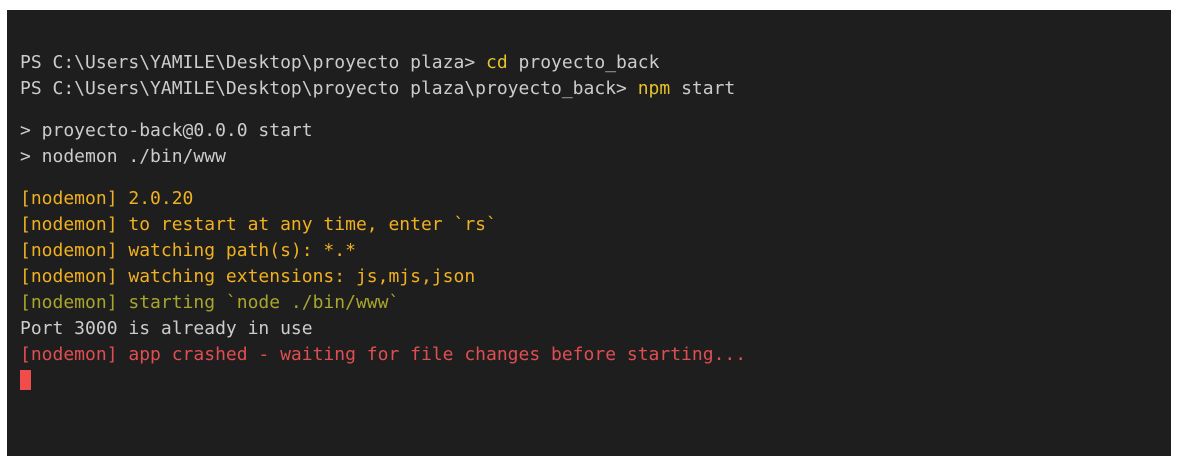 The width and height of the screenshot is (1177, 456). I want to click on nodemon-start-line: [nodemon] starting `node ./bin/www`, so click(210, 302).